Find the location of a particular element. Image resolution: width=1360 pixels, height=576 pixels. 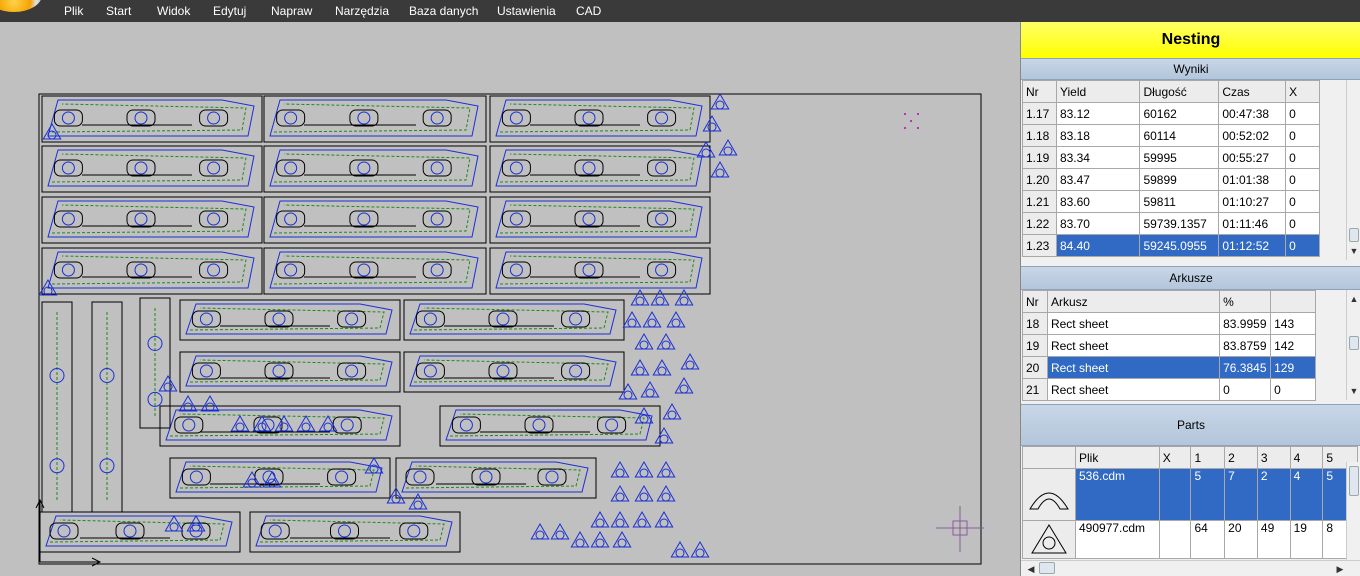

menu-plik: Plik is located at coordinates (73, 11).